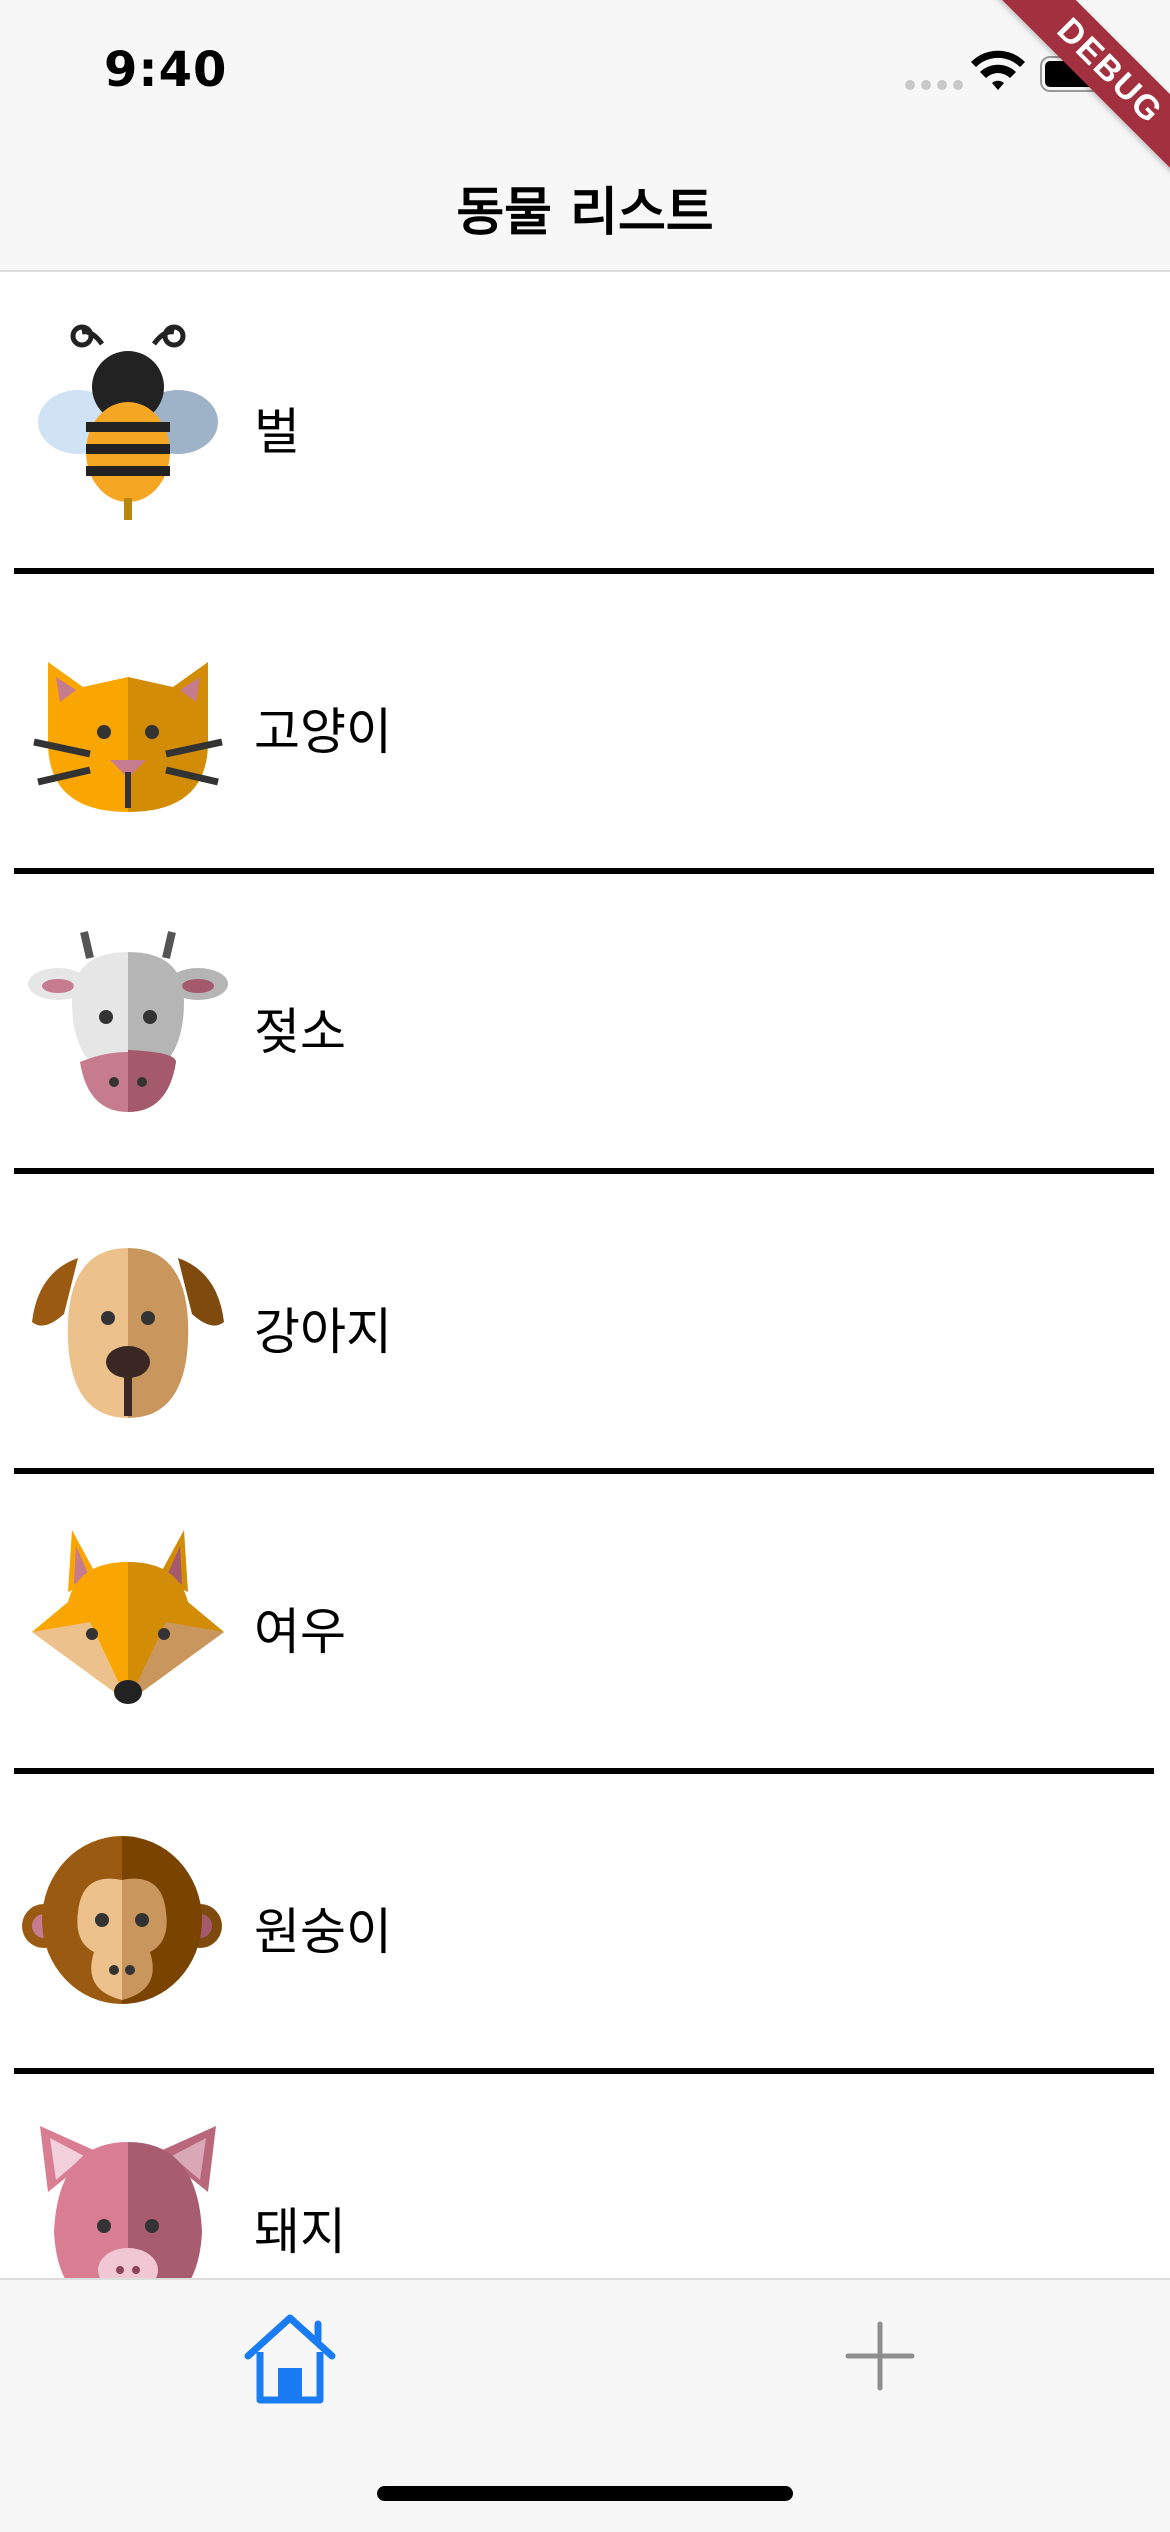  Describe the element at coordinates (585, 2176) in the screenshot. I see `list-item-pig: 돼지` at that location.